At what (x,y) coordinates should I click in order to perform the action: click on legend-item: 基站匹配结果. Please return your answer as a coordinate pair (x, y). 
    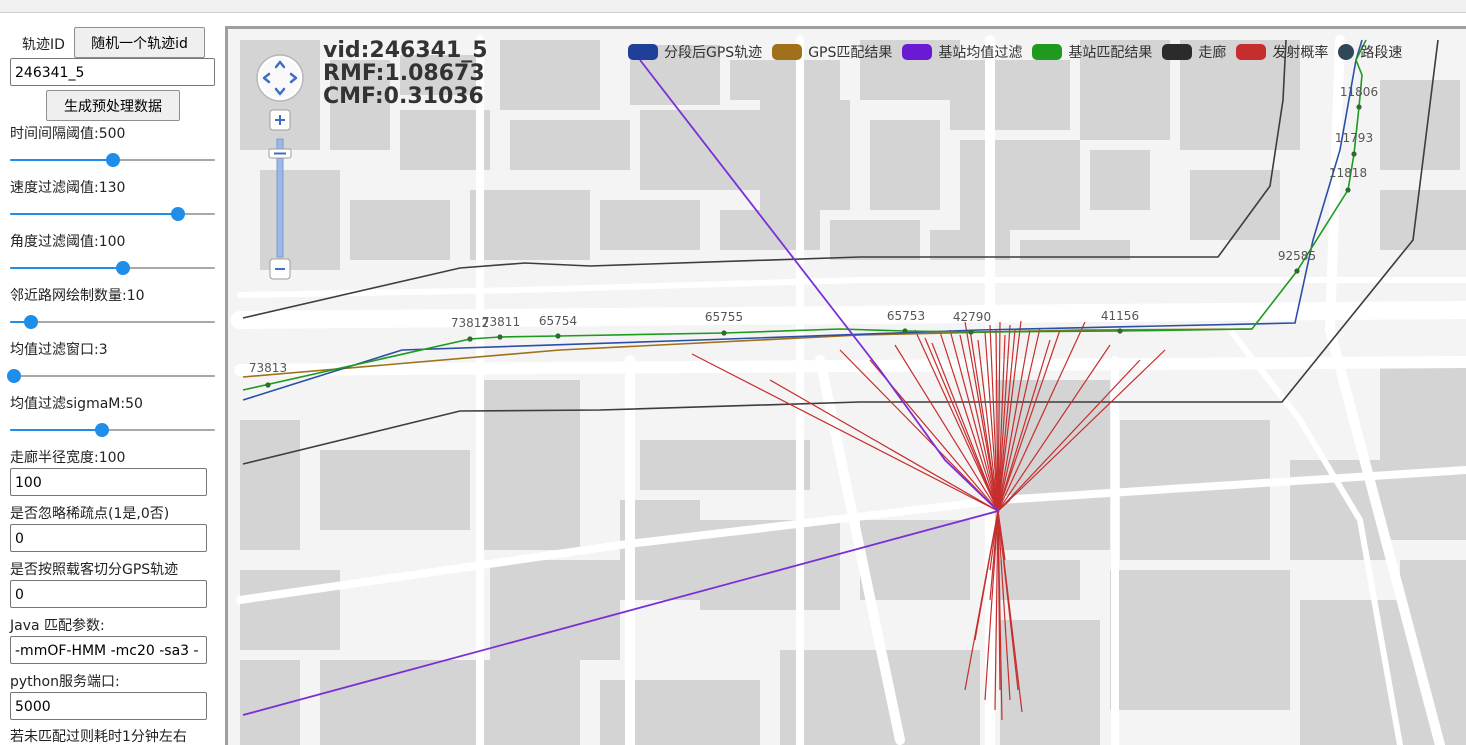
    Looking at the image, I should click on (1092, 52).